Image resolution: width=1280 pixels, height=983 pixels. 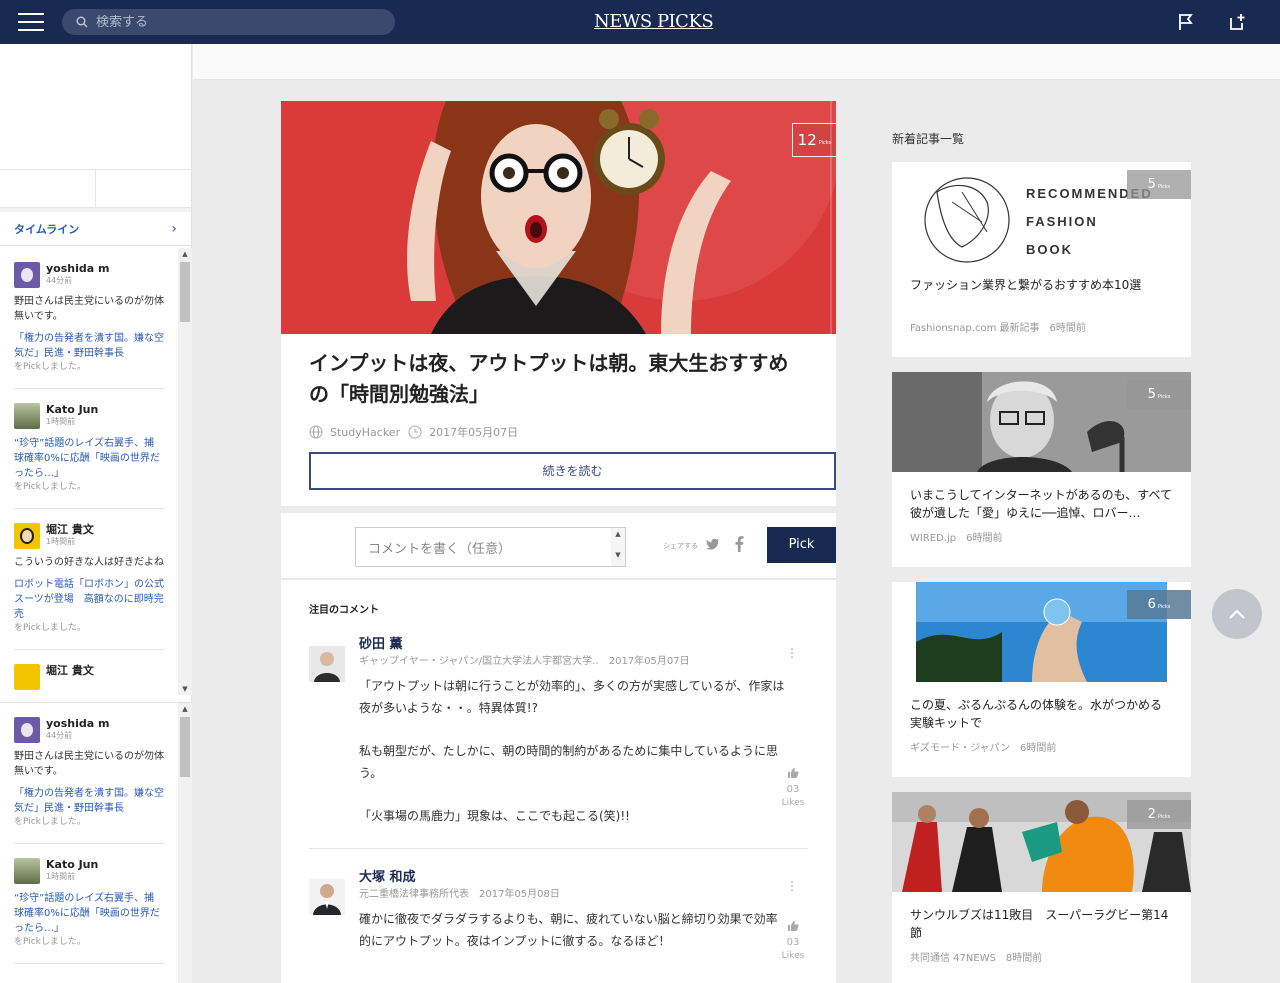 I want to click on picks-badge: 2 Picks, so click(x=1159, y=814).